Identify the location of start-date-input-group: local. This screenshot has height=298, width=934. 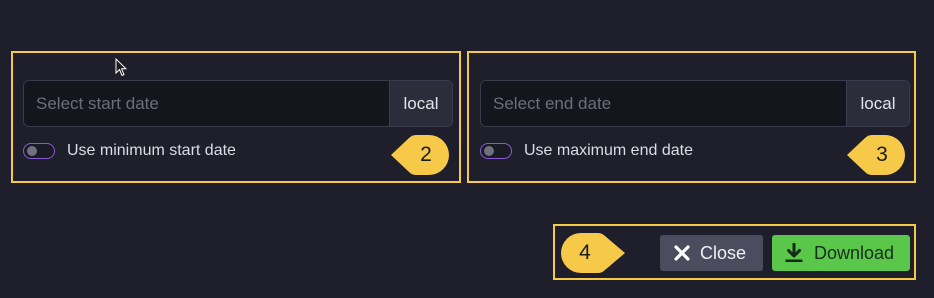
(238, 103).